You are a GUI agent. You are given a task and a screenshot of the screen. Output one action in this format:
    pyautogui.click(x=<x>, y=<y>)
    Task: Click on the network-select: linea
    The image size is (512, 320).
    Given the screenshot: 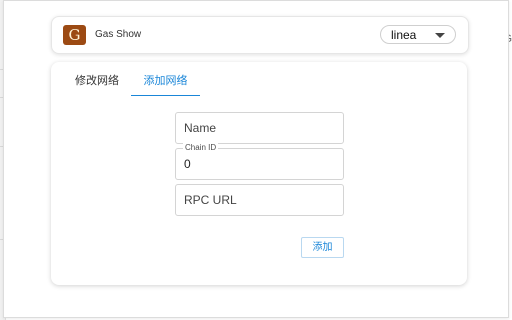 What is the action you would take?
    pyautogui.click(x=418, y=34)
    